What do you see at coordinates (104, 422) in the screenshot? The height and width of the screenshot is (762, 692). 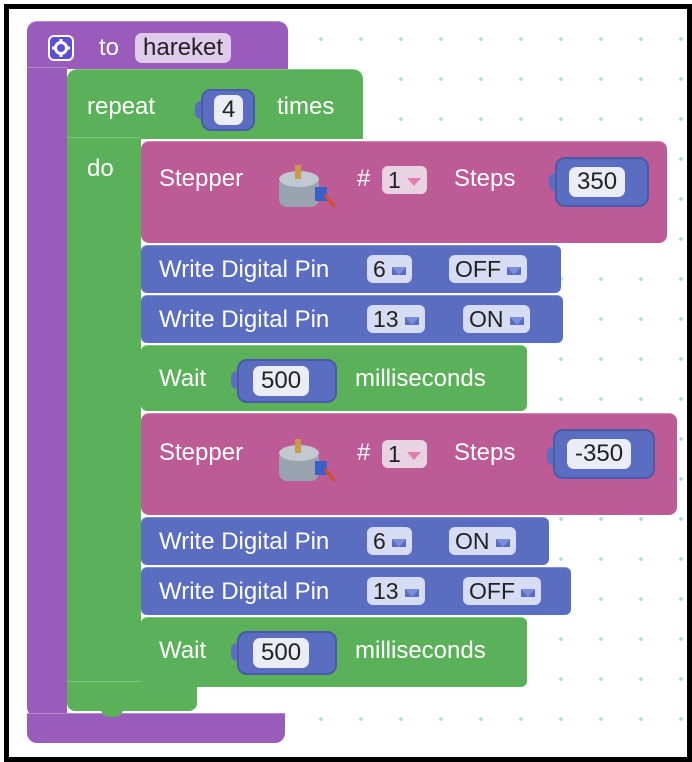 I see `repeat-block-body` at bounding box center [104, 422].